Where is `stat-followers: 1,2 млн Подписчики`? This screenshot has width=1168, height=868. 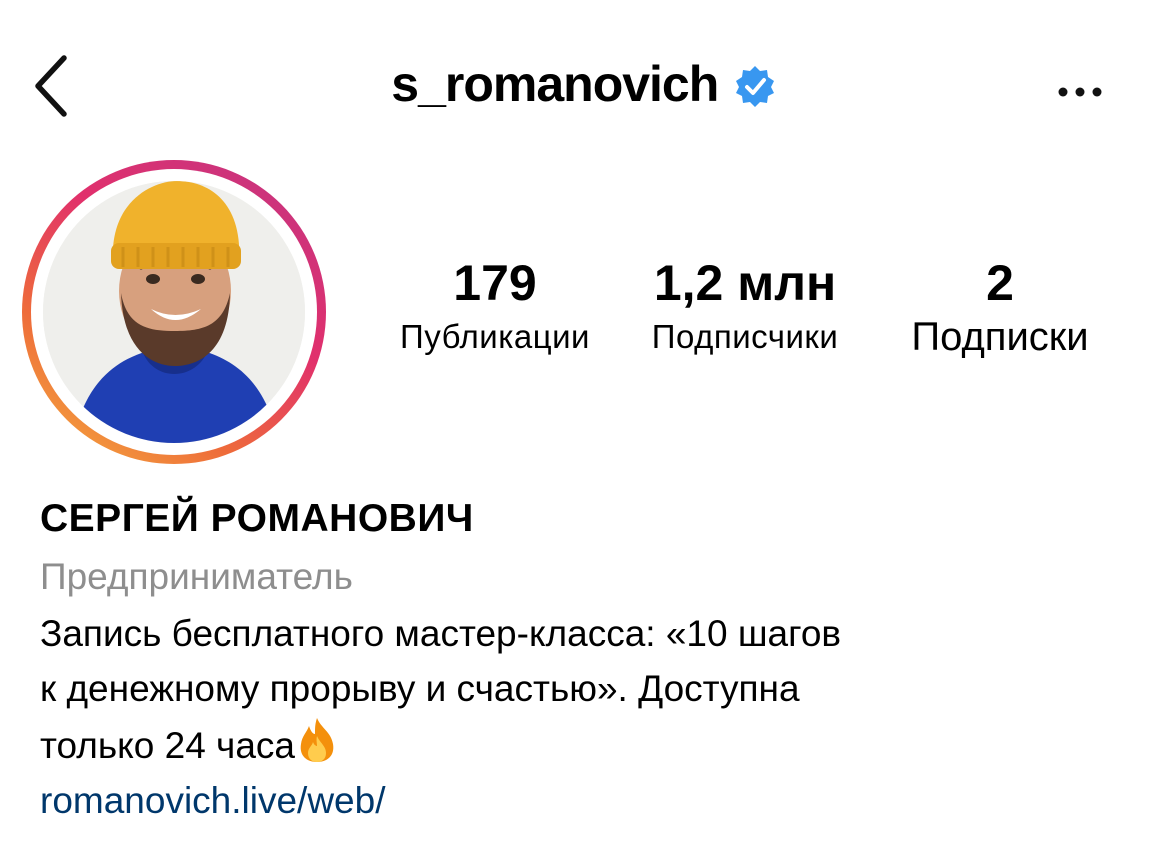 stat-followers: 1,2 млн Подписчики is located at coordinates (745, 306).